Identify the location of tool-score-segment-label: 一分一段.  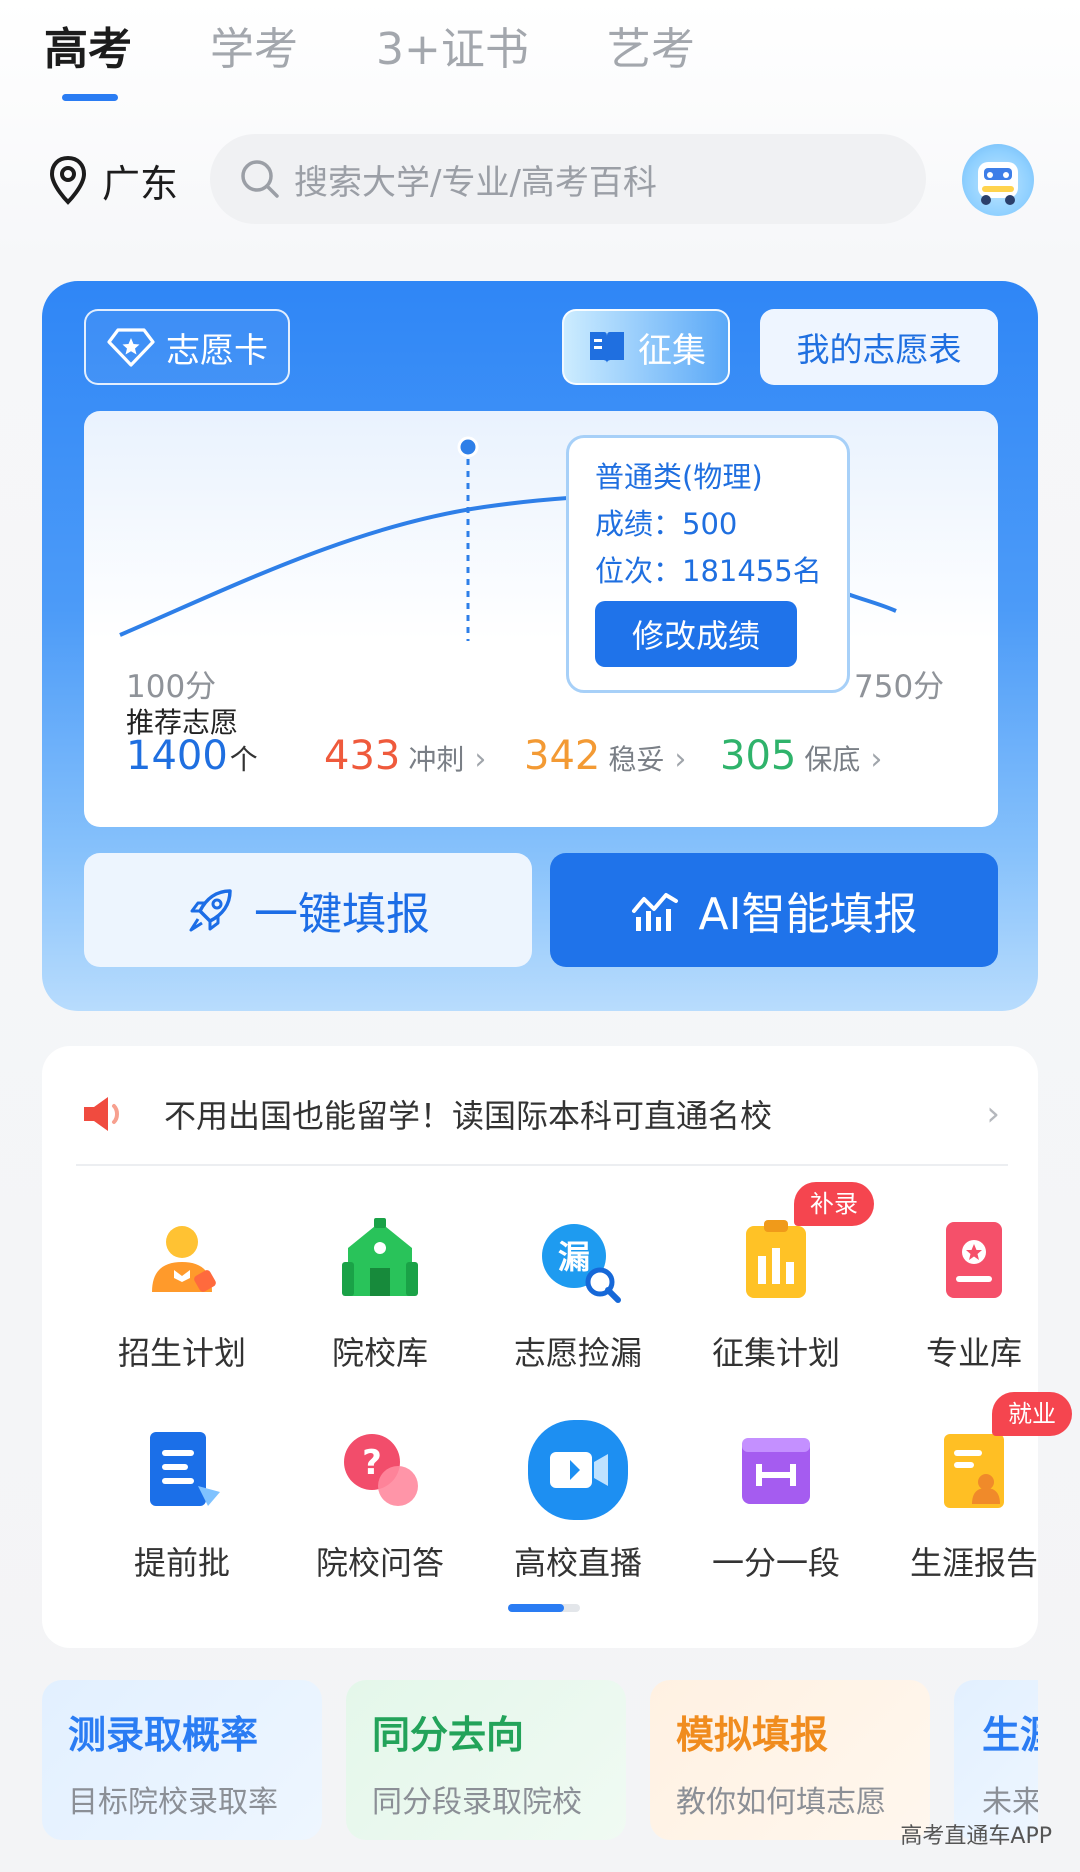
(775, 1563).